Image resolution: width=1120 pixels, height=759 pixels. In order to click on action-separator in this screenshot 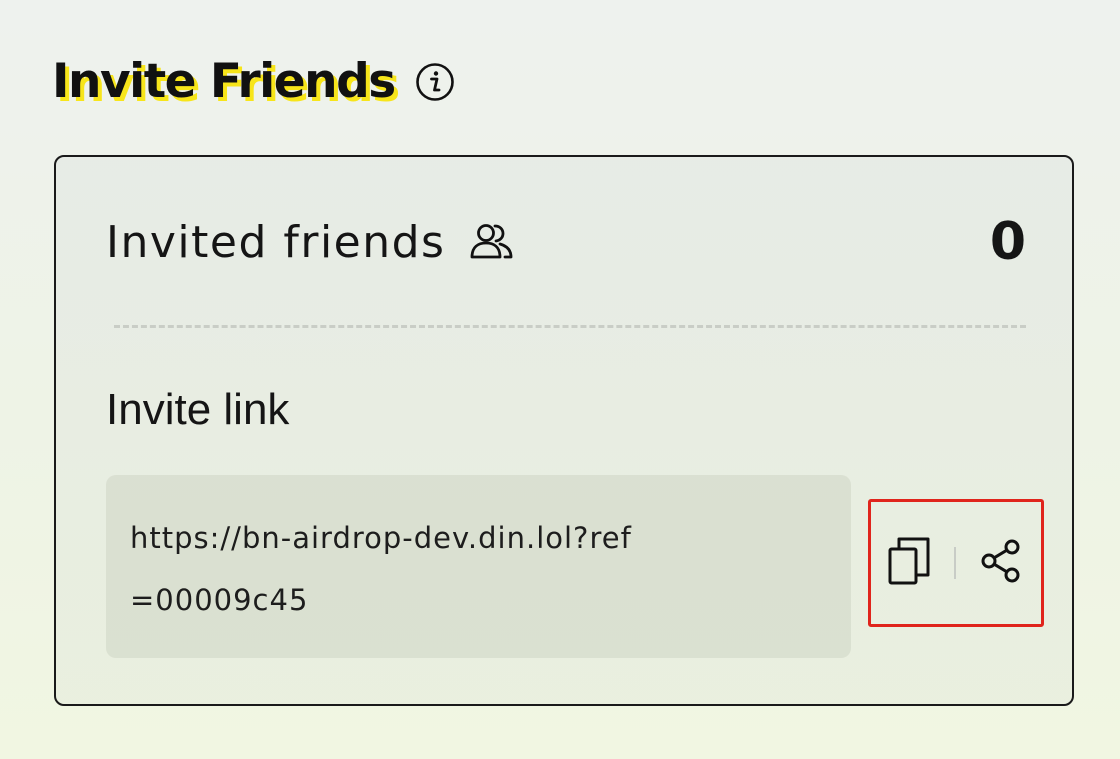, I will do `click(955, 563)`.